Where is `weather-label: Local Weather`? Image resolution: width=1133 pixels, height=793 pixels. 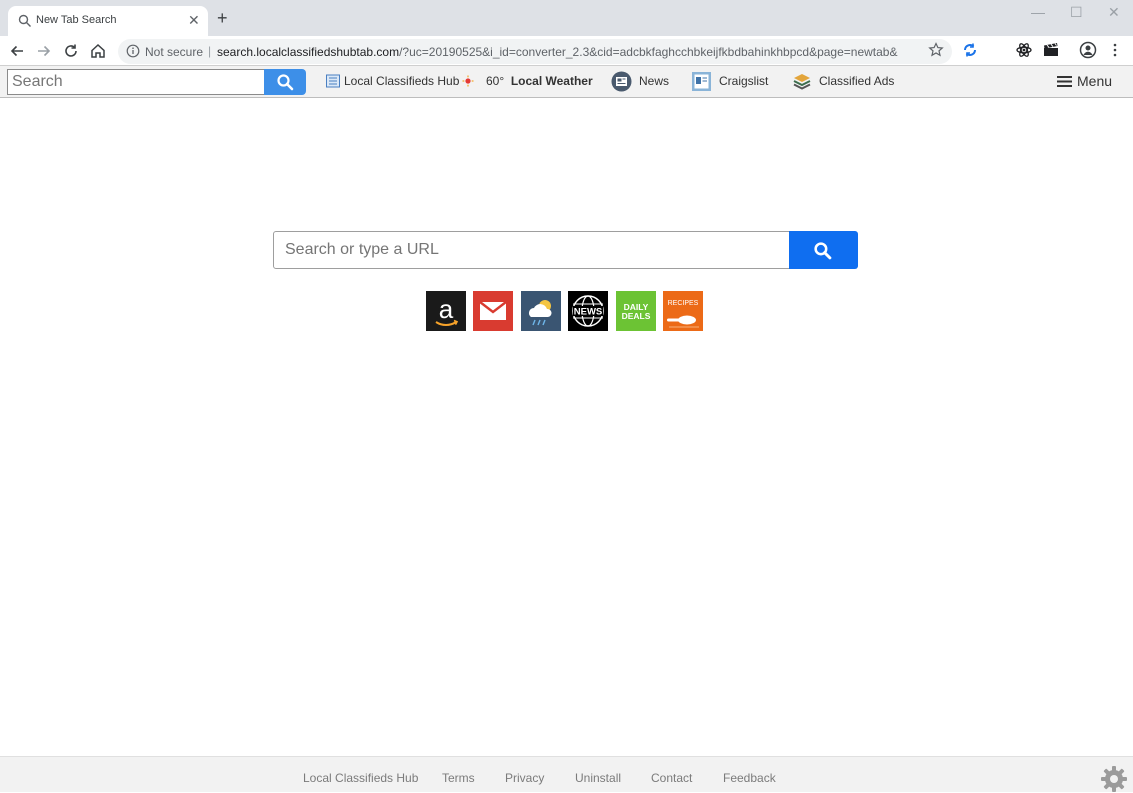 weather-label: Local Weather is located at coordinates (551, 81).